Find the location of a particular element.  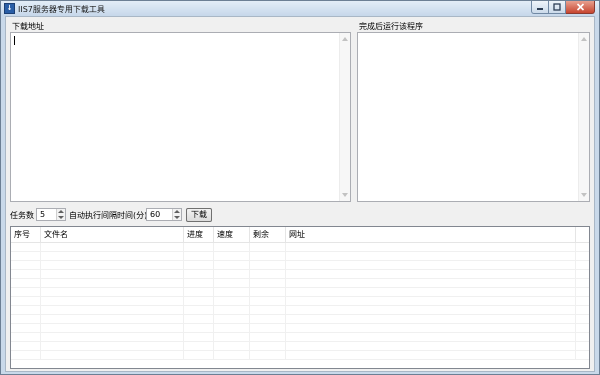

maximize-button is located at coordinates (557, 7).